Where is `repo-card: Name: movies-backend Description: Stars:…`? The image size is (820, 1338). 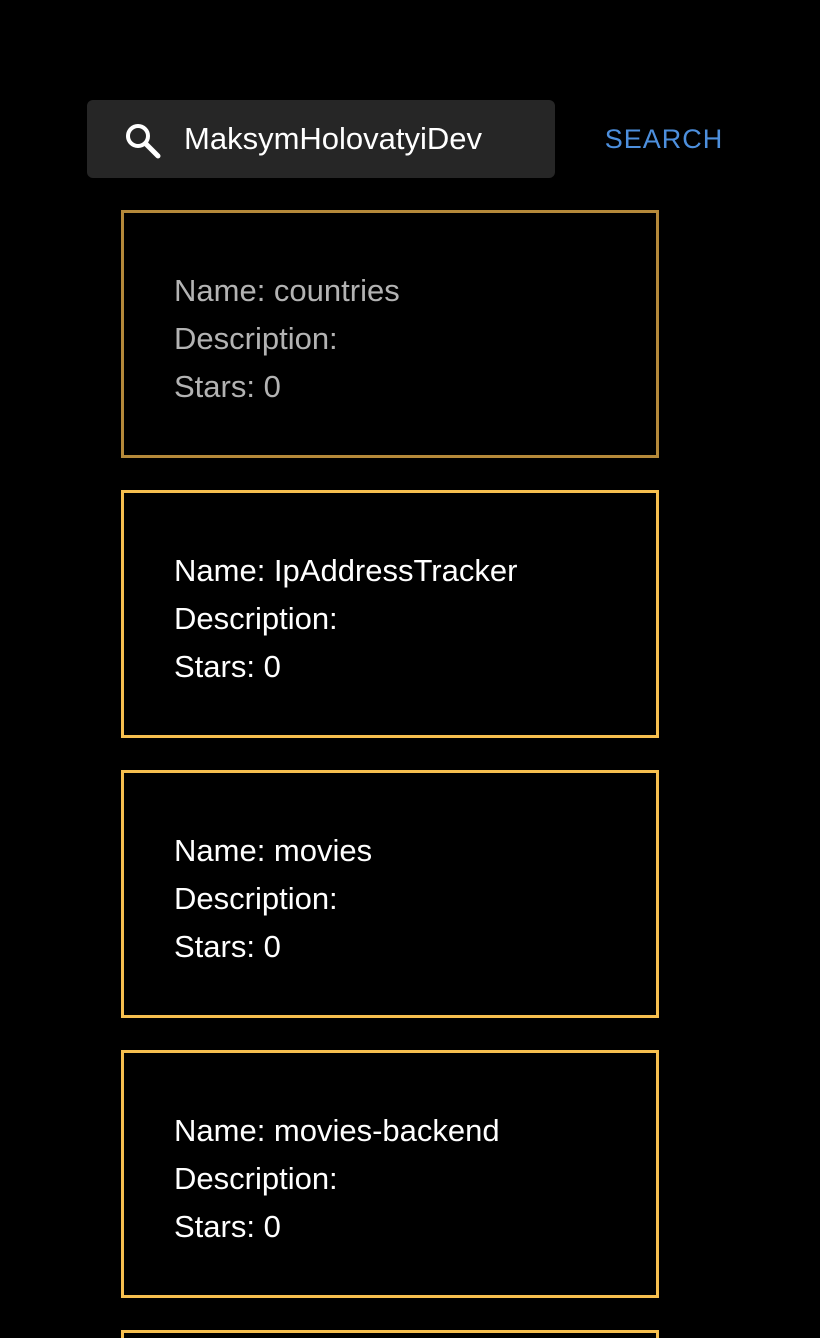
repo-card: Name: movies-backend Description: Stars:… is located at coordinates (390, 1174).